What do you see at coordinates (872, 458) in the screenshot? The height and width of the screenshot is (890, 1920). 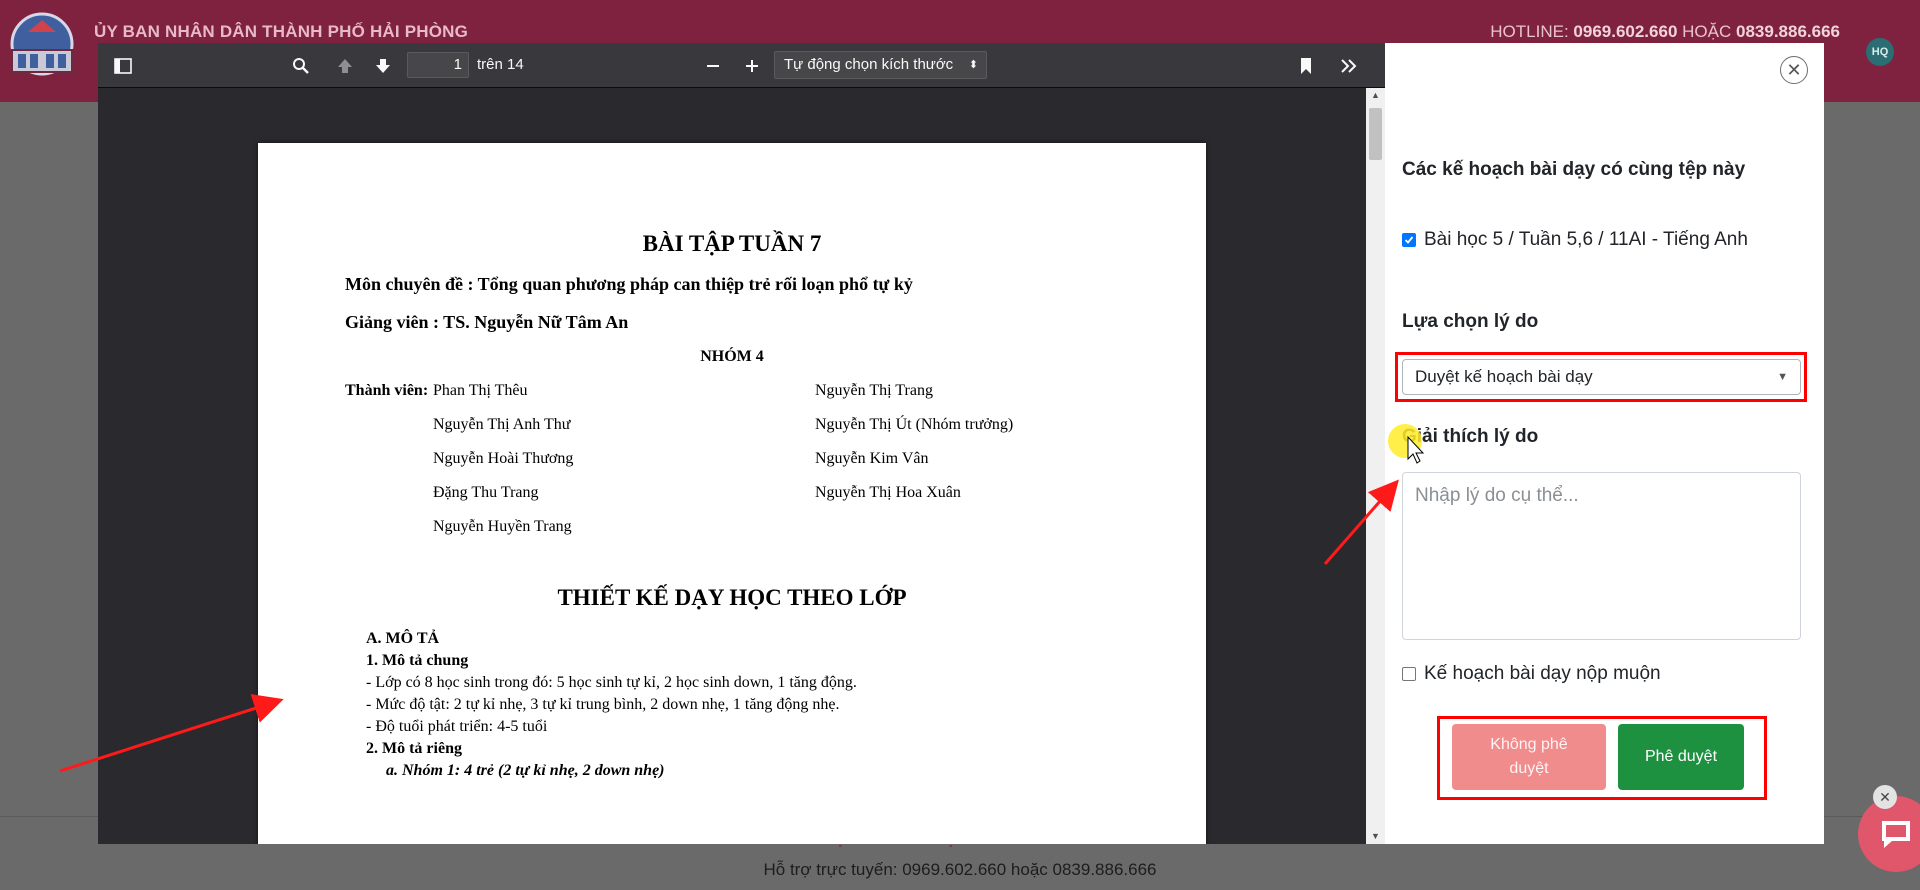 I see `member-right-3: Nguyễn Kim Vân` at bounding box center [872, 458].